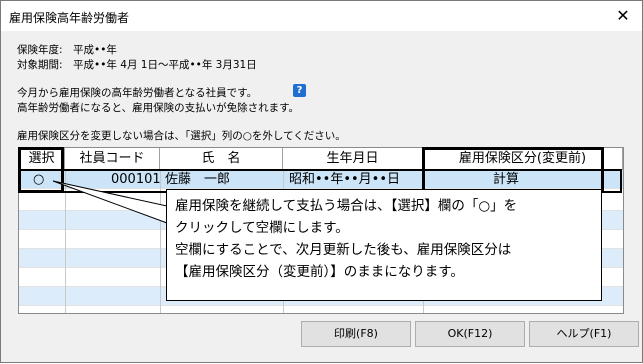 The width and height of the screenshot is (643, 364). What do you see at coordinates (584, 334) in the screenshot?
I see `help-button: ヘルプ(F1)` at bounding box center [584, 334].